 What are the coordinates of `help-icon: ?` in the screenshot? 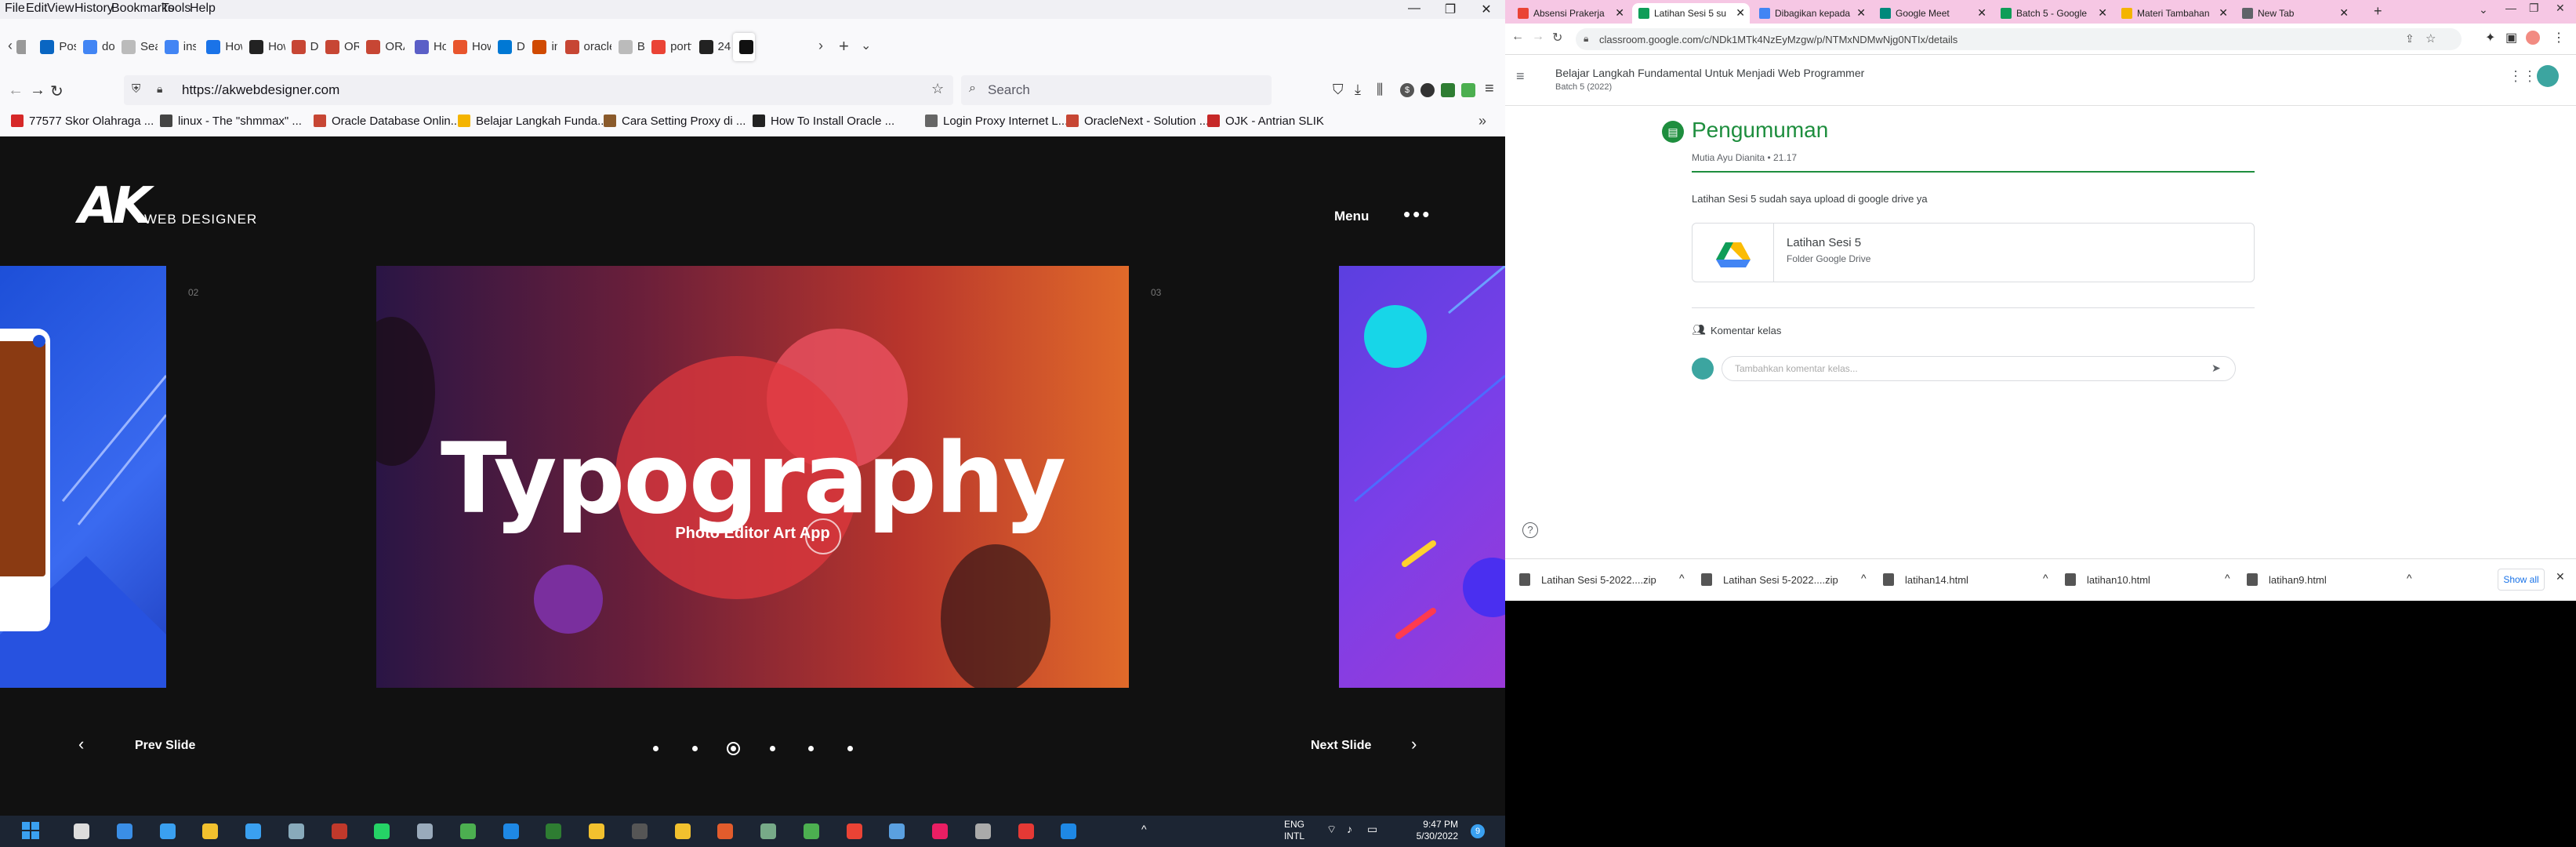 It's located at (1530, 530).